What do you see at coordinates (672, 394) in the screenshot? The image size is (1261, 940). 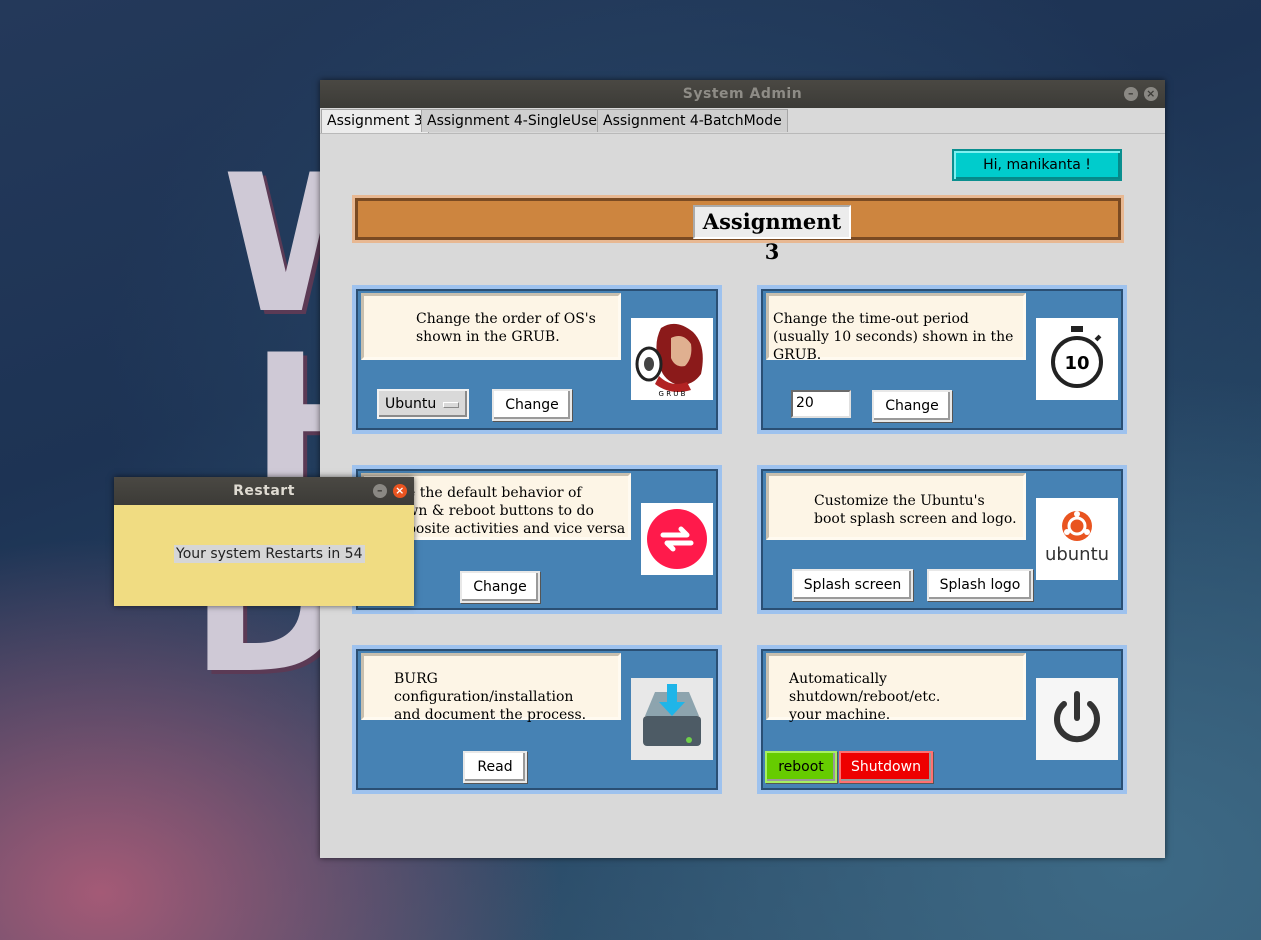 I see `grub-caption: G R U B` at bounding box center [672, 394].